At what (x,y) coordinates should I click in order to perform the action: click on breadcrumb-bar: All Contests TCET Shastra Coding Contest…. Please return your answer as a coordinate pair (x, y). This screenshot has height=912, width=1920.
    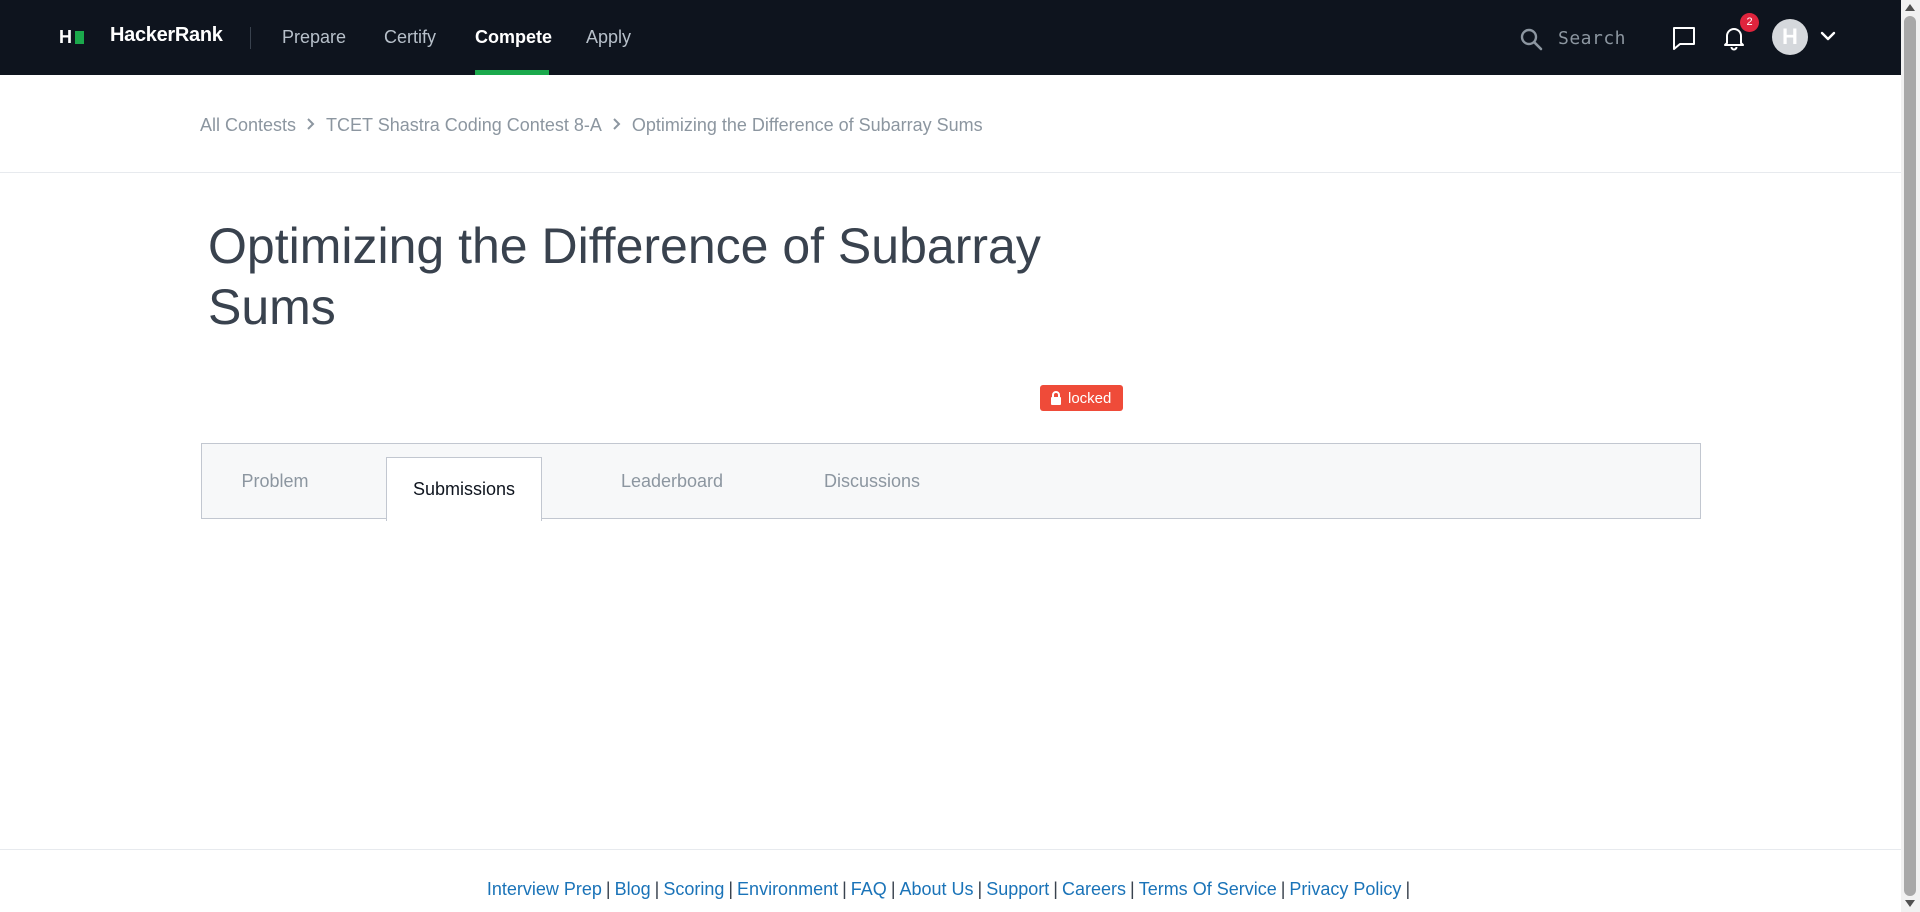
    Looking at the image, I should click on (950, 124).